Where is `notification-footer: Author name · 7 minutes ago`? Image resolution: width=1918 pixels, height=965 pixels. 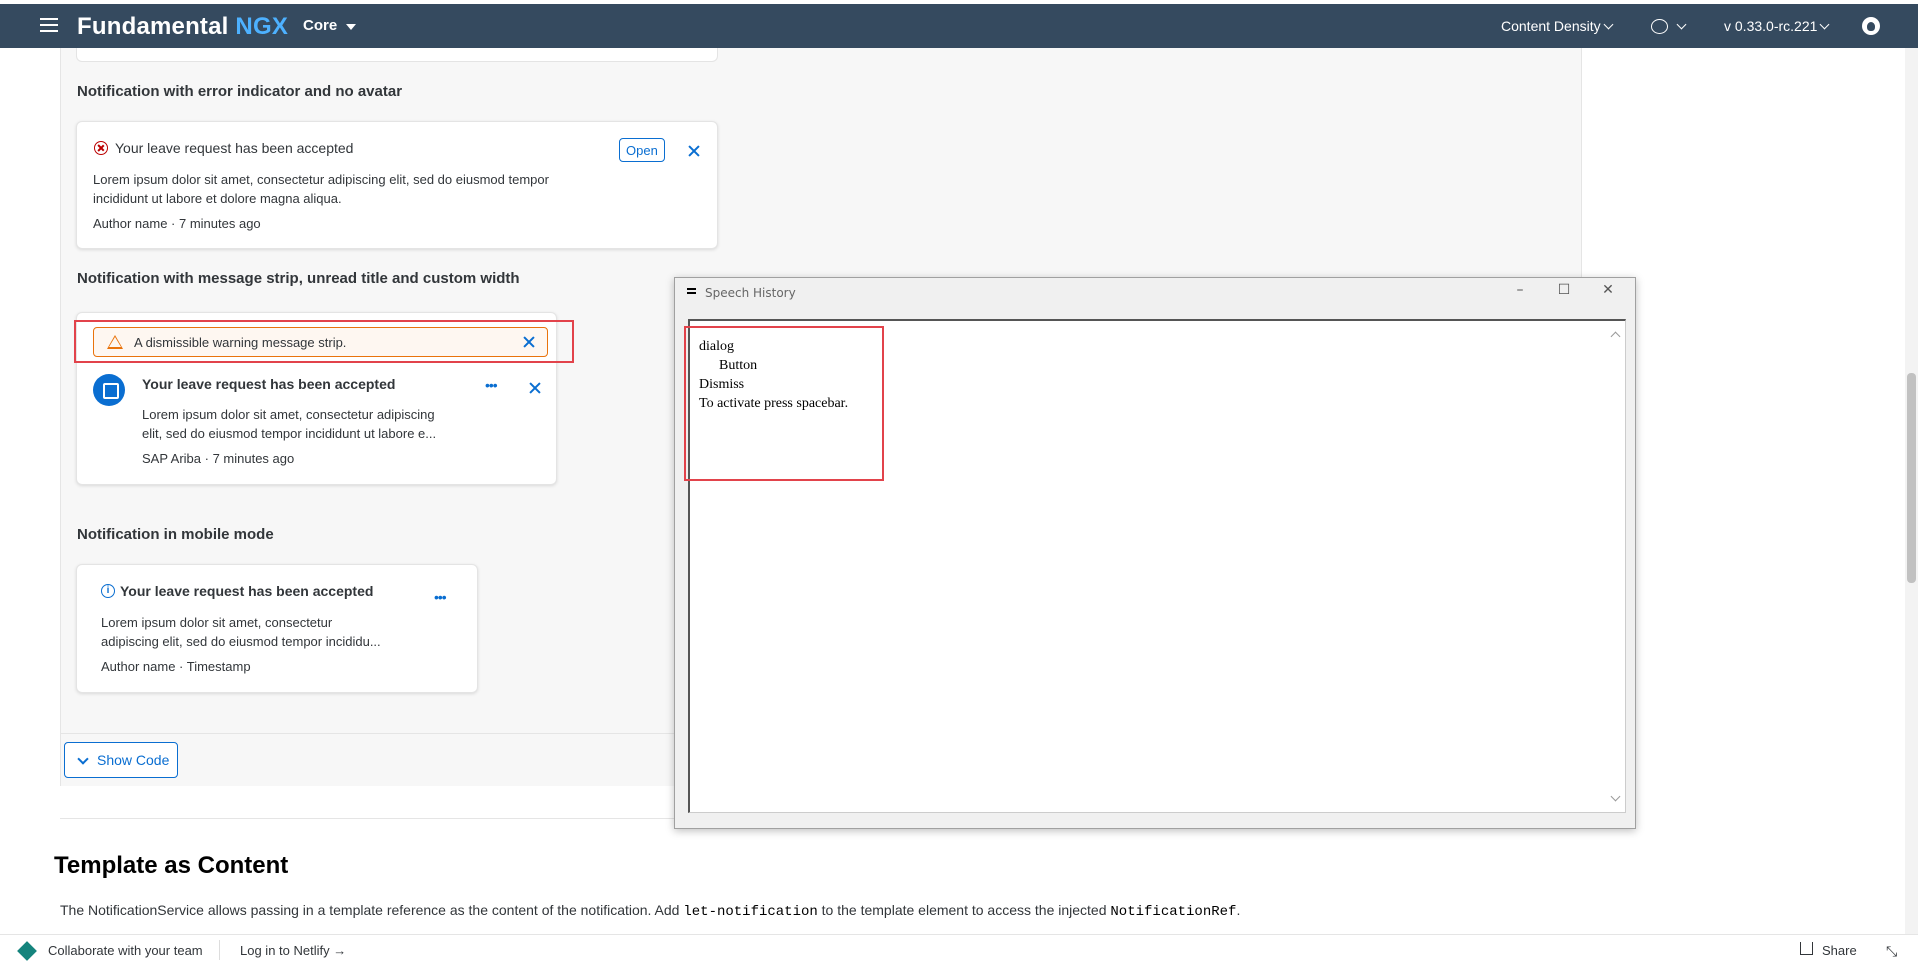 notification-footer: Author name · 7 minutes ago is located at coordinates (177, 223).